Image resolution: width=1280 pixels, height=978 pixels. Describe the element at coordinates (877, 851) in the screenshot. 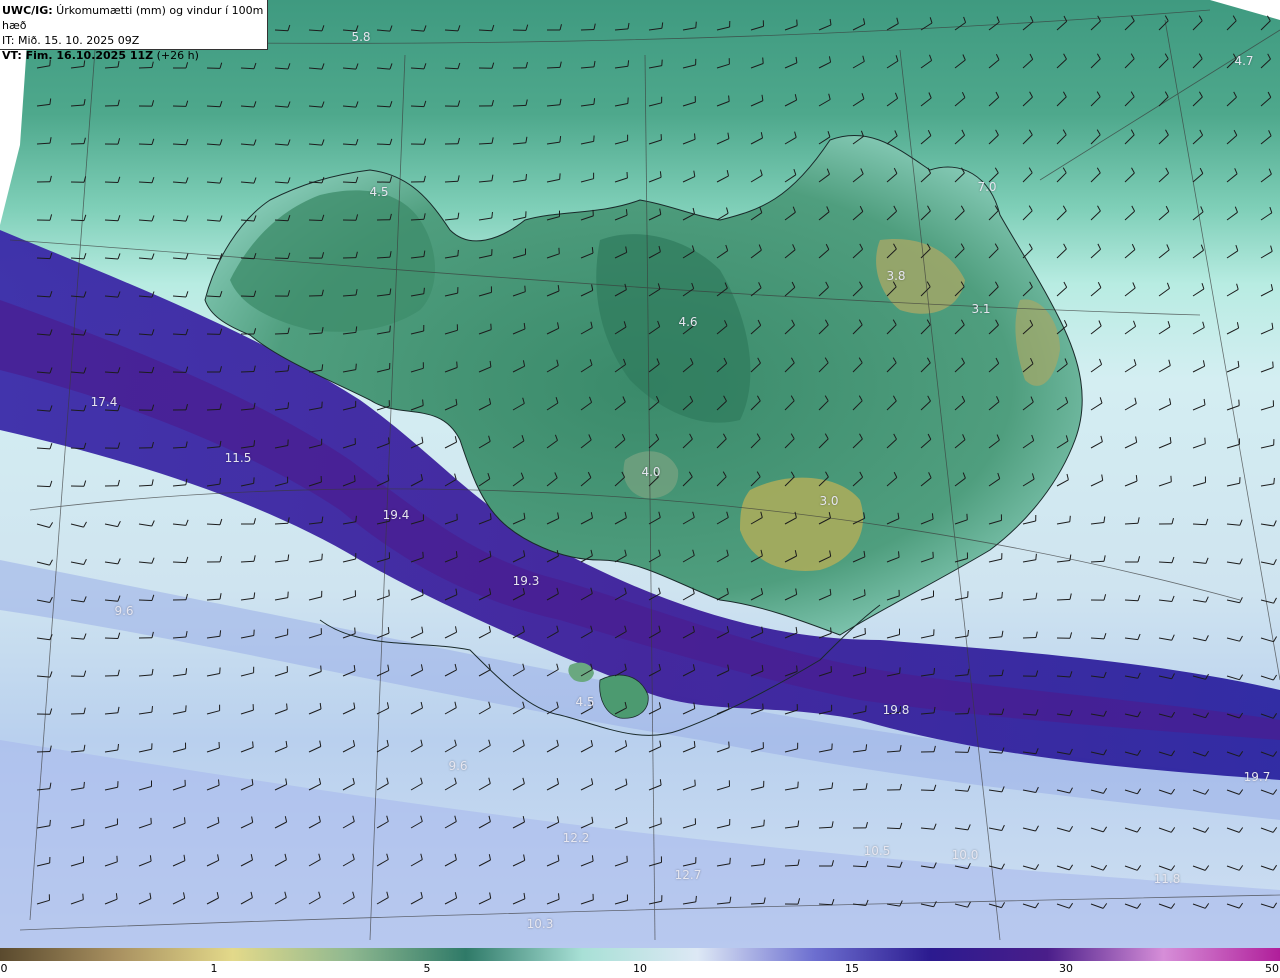

I see `map-value-label: 10.5` at that location.